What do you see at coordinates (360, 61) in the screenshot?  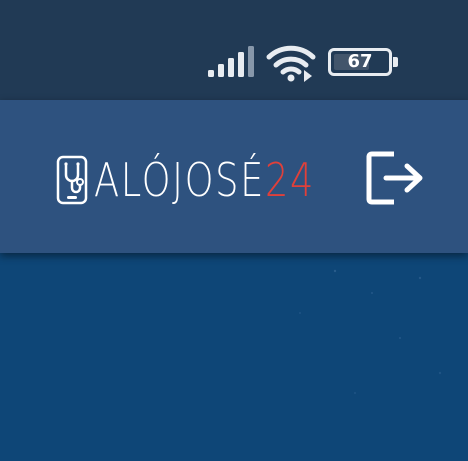 I see `battery-level: 67` at bounding box center [360, 61].